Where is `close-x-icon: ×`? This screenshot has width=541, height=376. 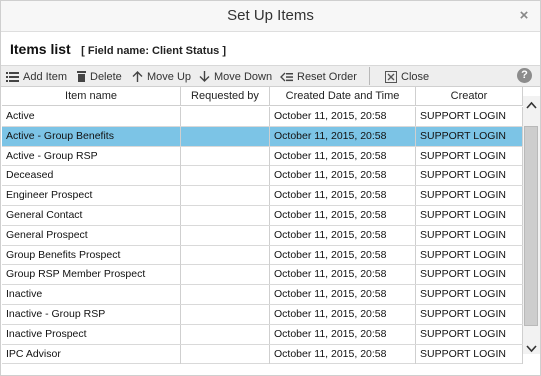
close-x-icon: × is located at coordinates (524, 16).